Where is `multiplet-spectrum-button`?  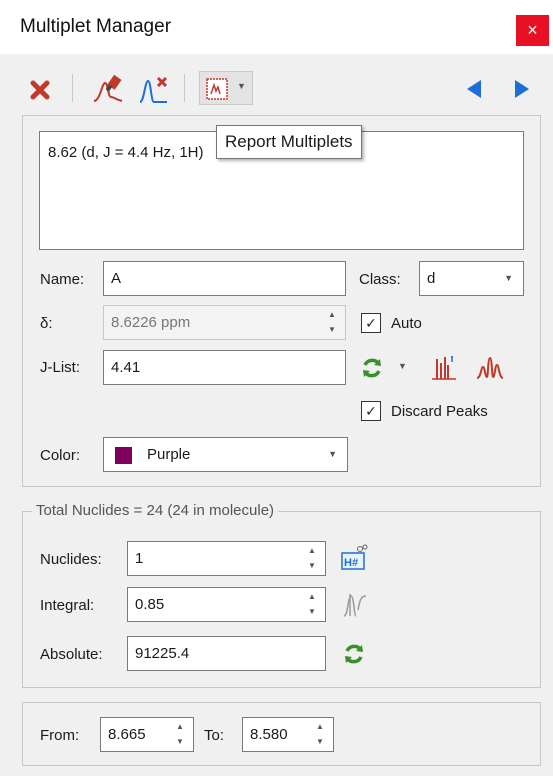 multiplet-spectrum-button is located at coordinates (490, 367).